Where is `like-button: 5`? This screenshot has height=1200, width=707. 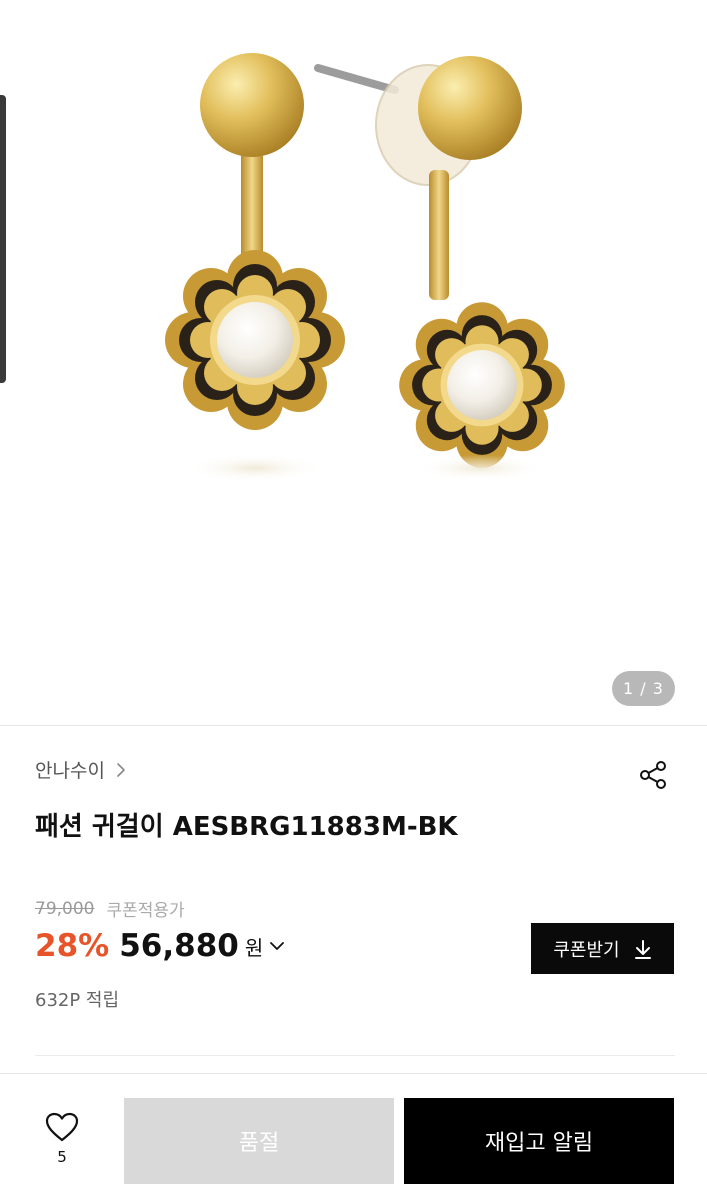 like-button: 5 is located at coordinates (62, 1144).